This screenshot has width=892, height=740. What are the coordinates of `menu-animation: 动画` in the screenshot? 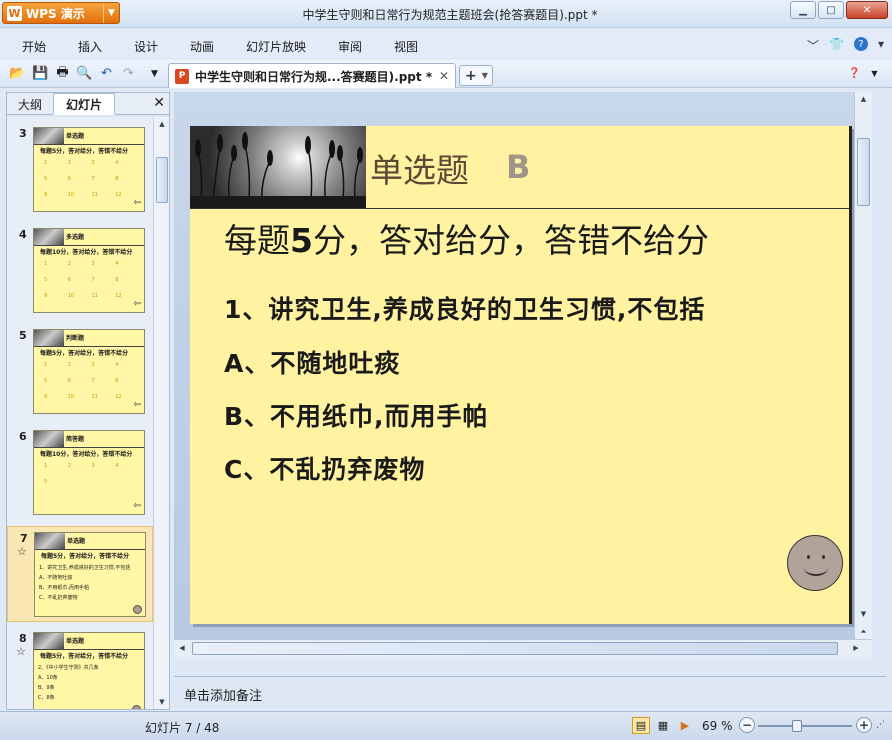 It's located at (202, 46).